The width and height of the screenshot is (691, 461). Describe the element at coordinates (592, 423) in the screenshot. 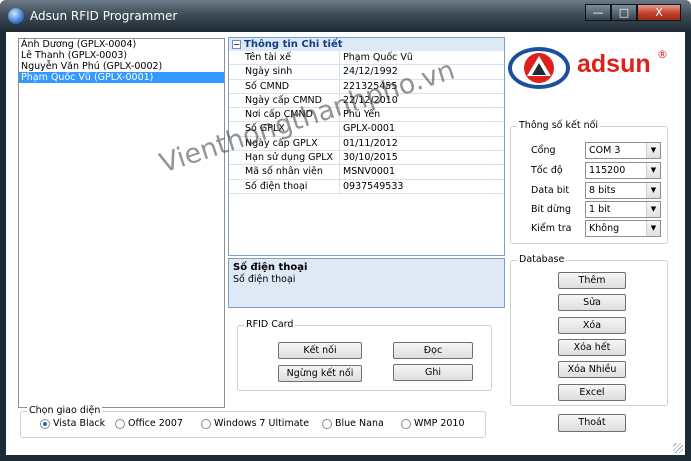

I see `exit-button: Thoát` at that location.